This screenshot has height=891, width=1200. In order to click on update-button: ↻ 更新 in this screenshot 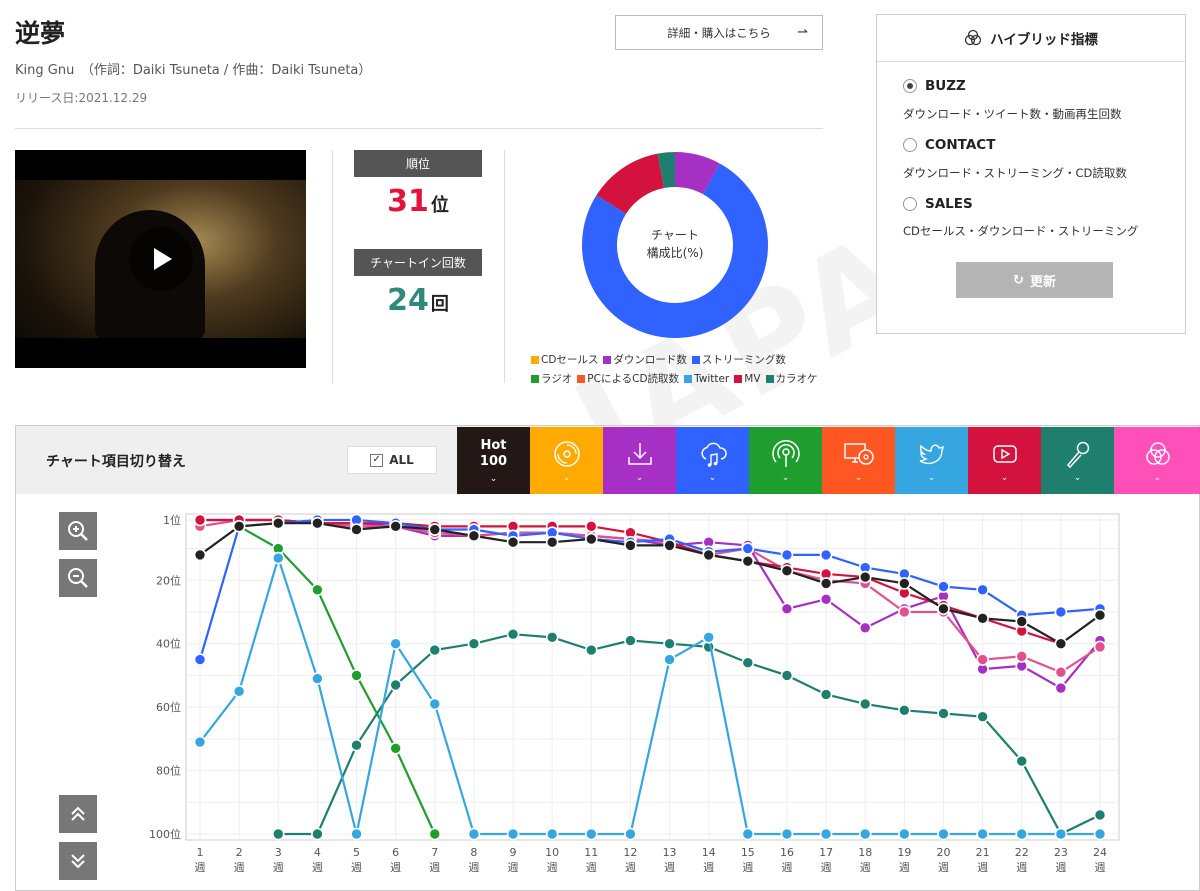, I will do `click(1034, 280)`.